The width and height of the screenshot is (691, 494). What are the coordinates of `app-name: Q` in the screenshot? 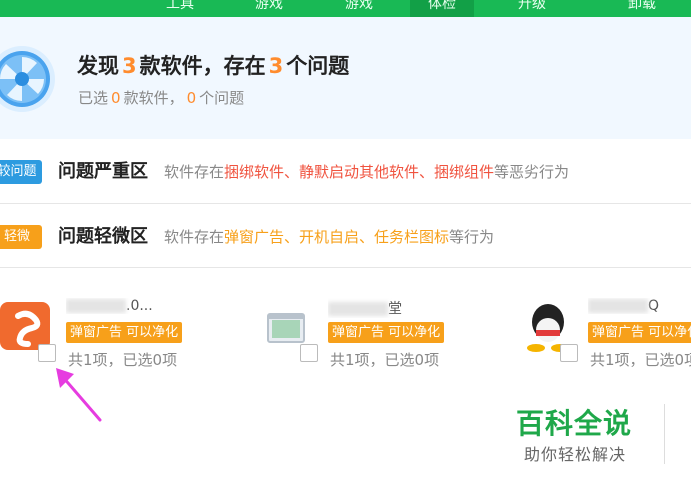 It's located at (639, 306).